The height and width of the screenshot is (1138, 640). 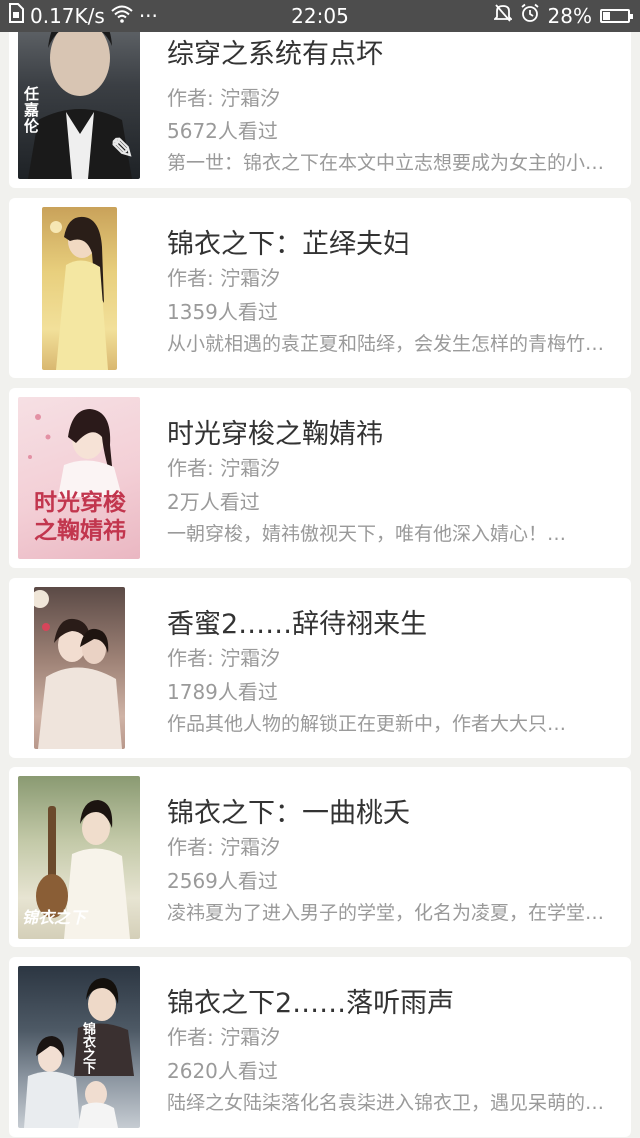 I want to click on clock: 22:05, so click(x=320, y=16).